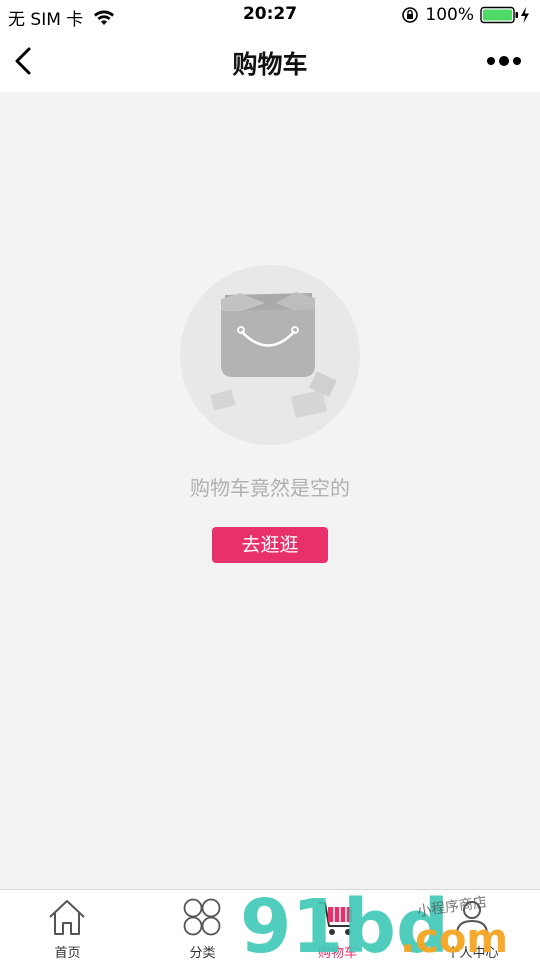  Describe the element at coordinates (472, 918) in the screenshot. I see `user-icon` at that location.